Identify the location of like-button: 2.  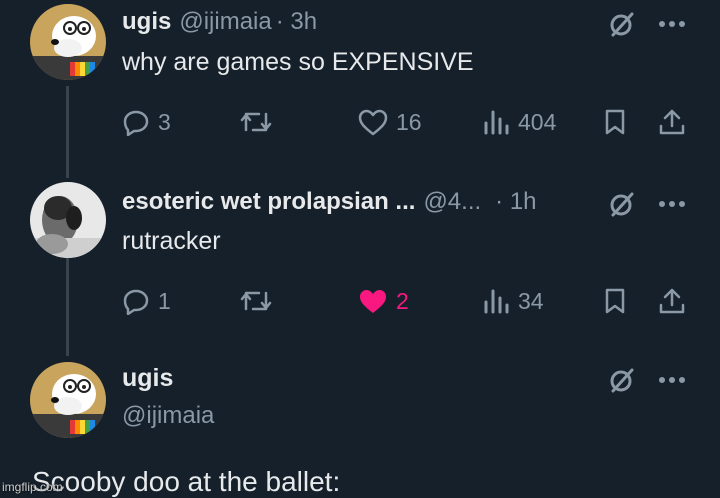
(383, 301).